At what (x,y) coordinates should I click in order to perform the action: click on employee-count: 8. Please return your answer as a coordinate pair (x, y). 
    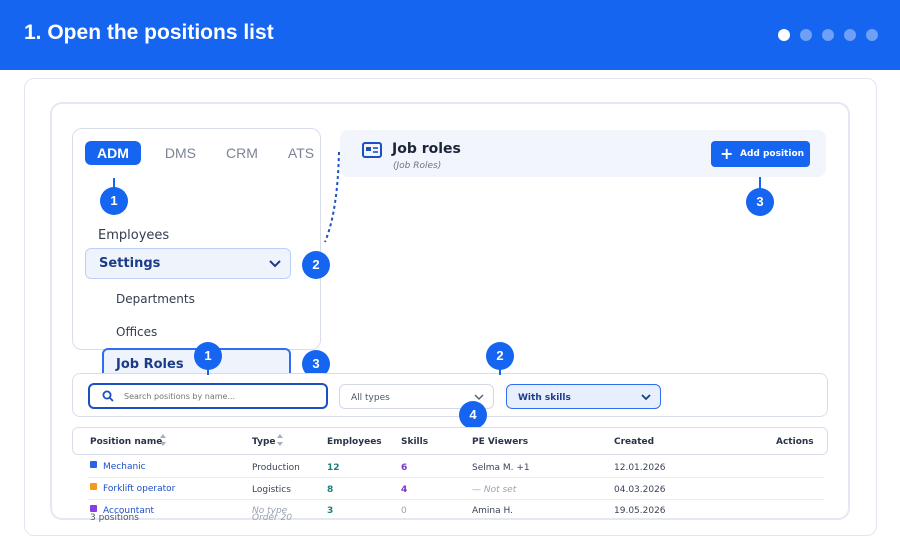
    Looking at the image, I should click on (330, 490).